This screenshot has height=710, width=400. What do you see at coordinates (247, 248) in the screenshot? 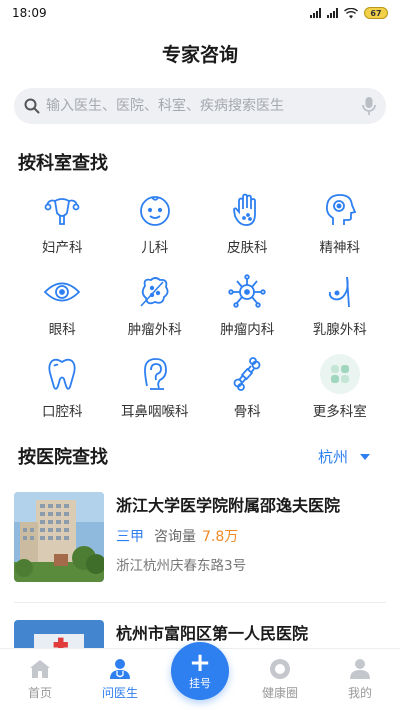
I see `dept-label: 皮肤科` at bounding box center [247, 248].